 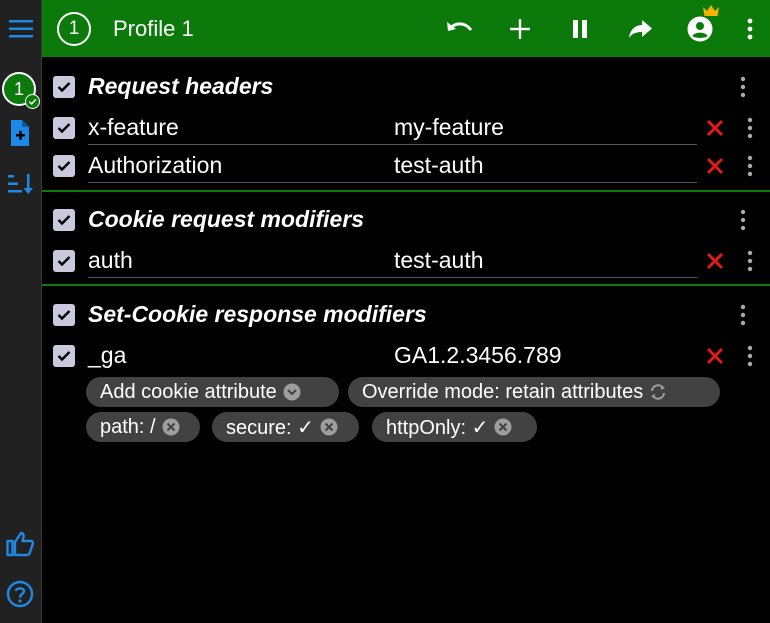 I want to click on undo-button, so click(x=460, y=28).